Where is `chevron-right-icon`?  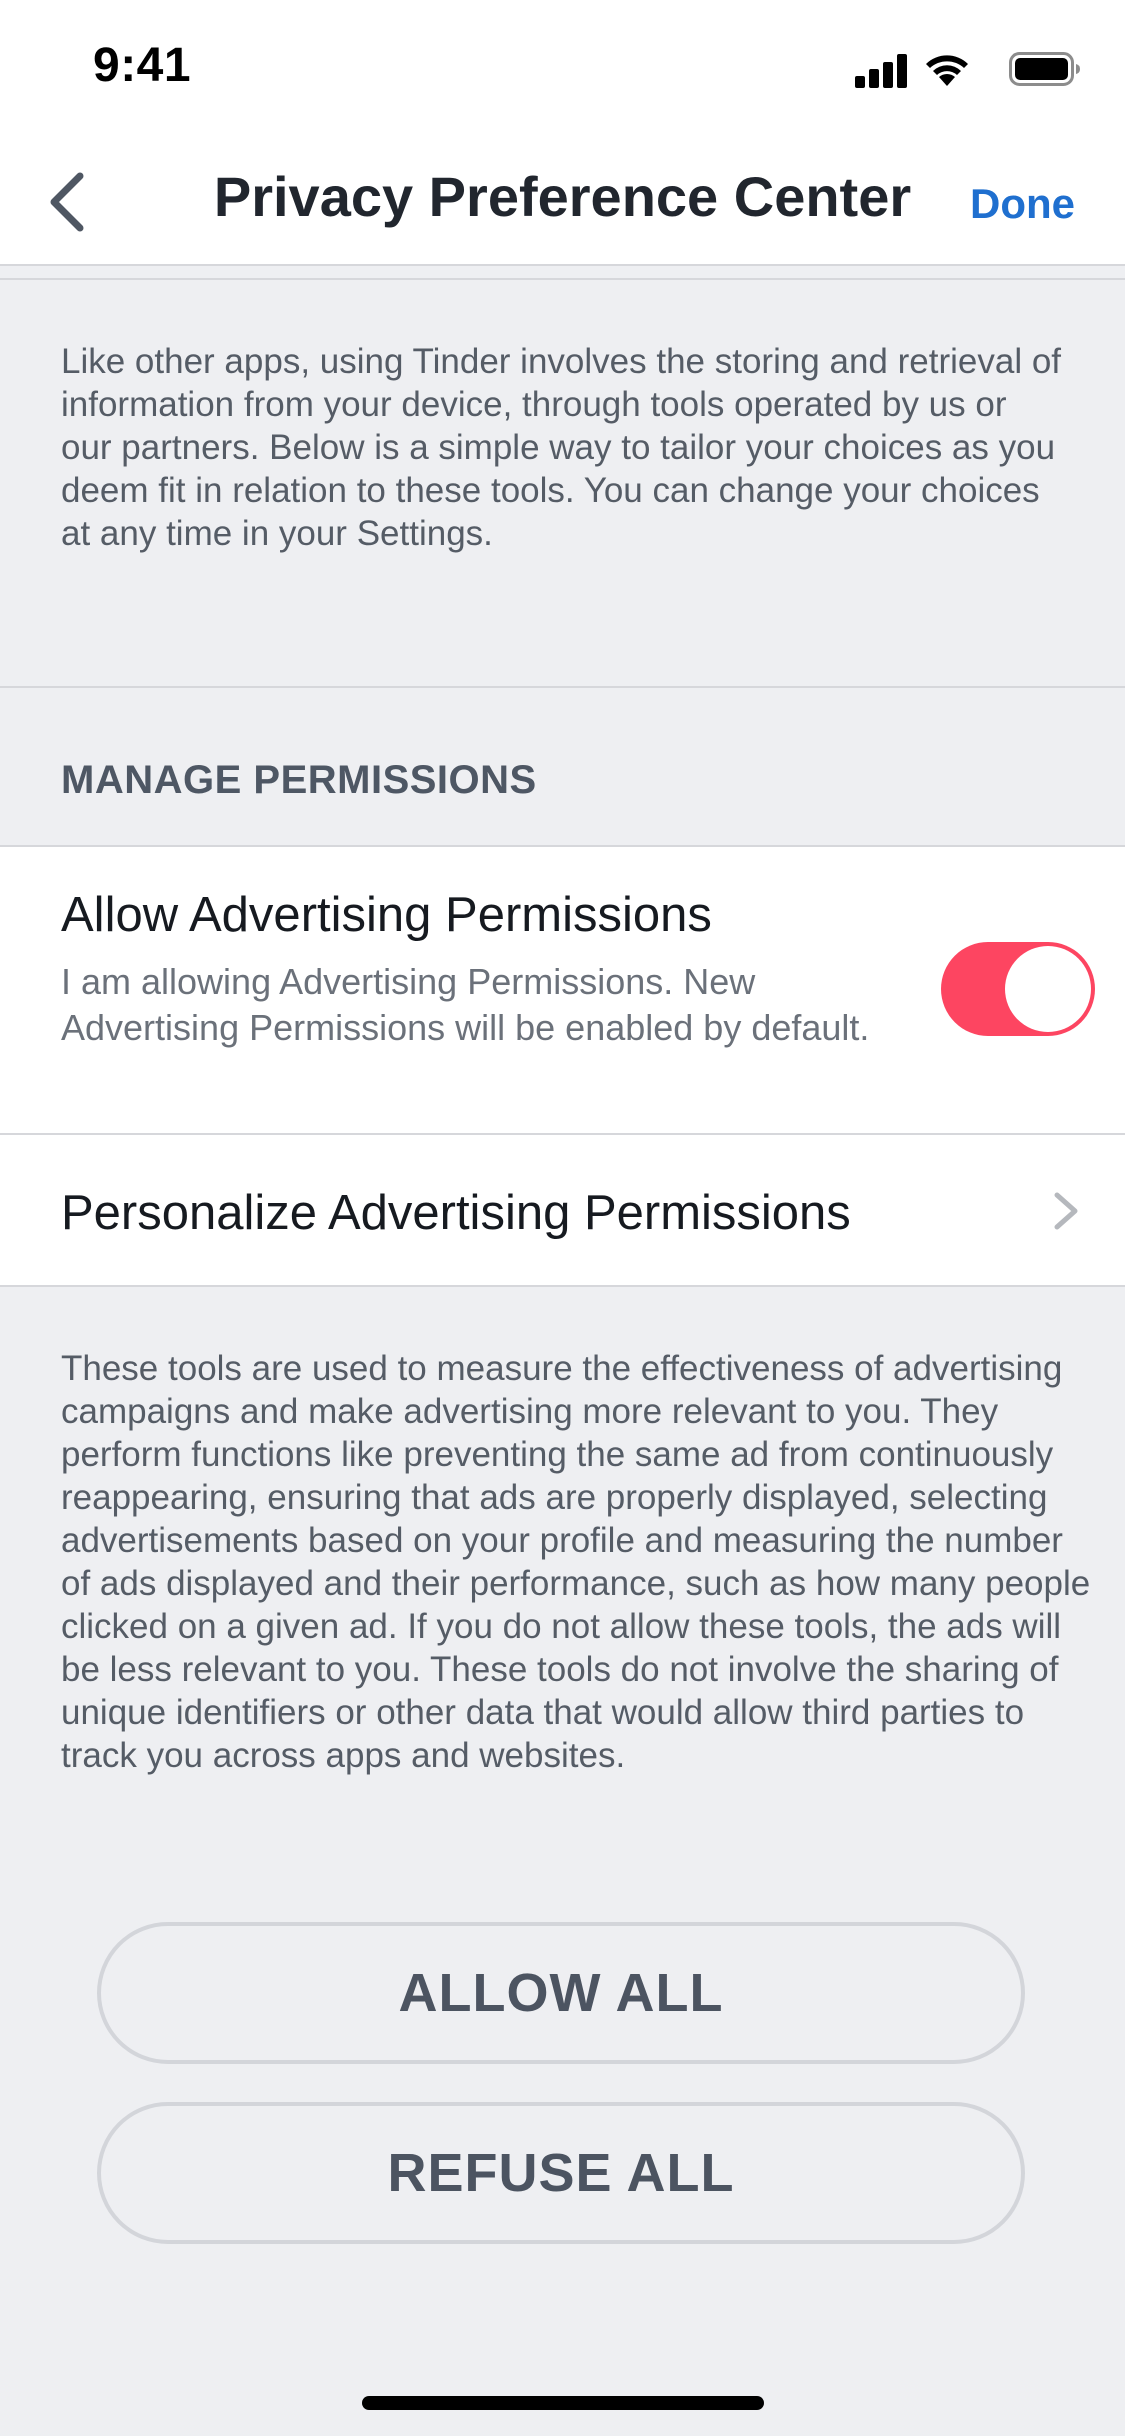 chevron-right-icon is located at coordinates (1066, 1211).